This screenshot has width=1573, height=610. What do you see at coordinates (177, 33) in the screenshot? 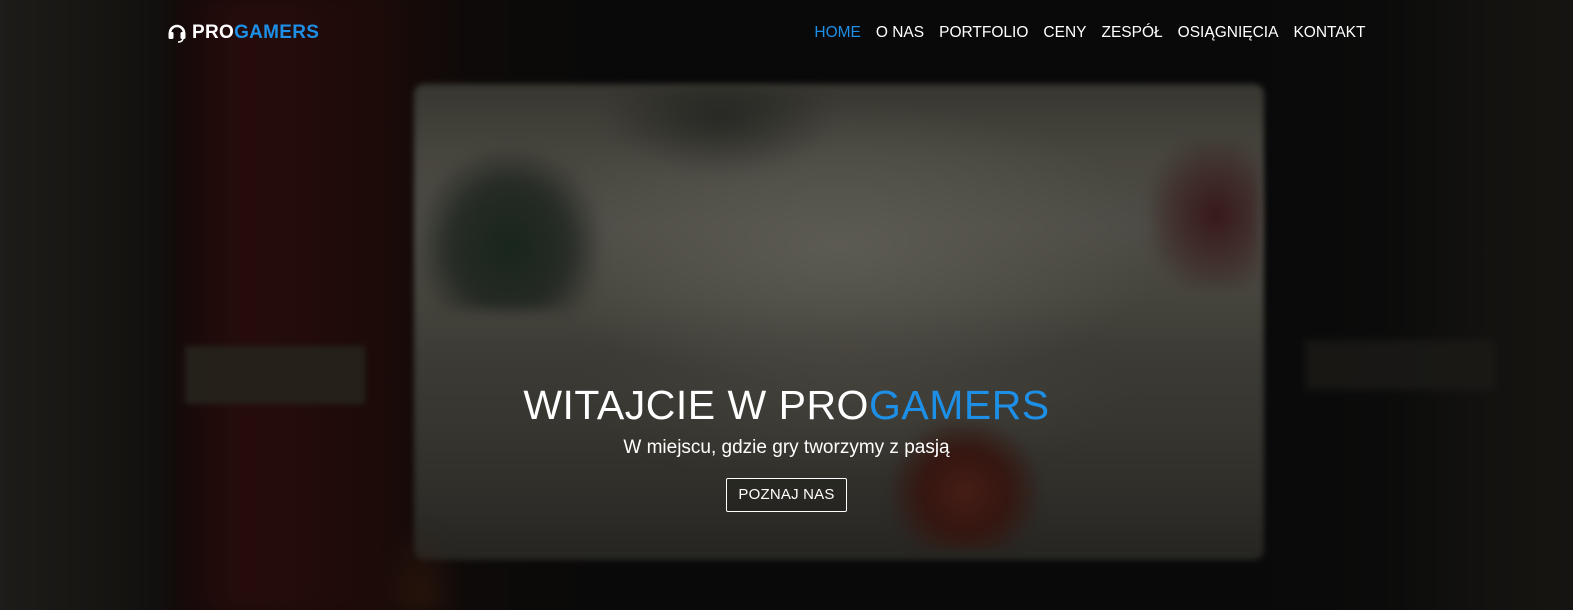
I see `headset-icon` at bounding box center [177, 33].